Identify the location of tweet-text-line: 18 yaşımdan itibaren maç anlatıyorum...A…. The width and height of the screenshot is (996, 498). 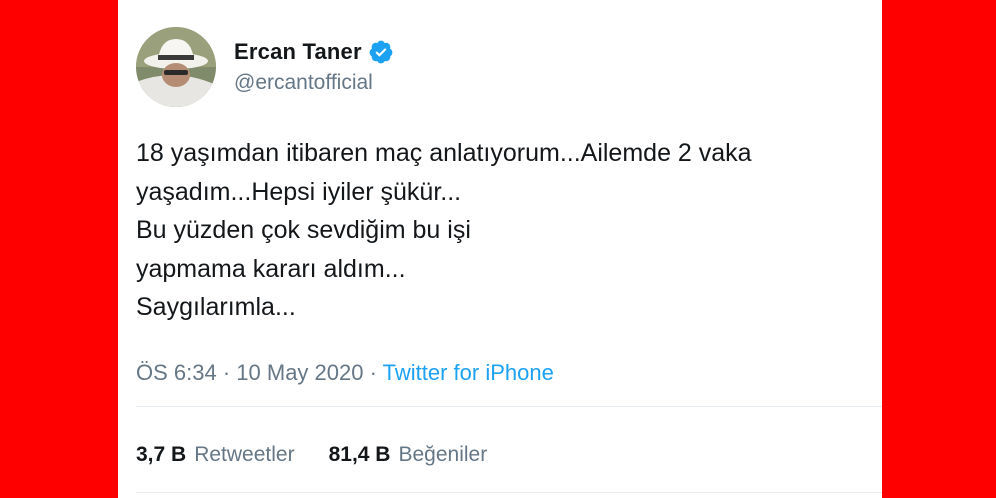
(444, 153).